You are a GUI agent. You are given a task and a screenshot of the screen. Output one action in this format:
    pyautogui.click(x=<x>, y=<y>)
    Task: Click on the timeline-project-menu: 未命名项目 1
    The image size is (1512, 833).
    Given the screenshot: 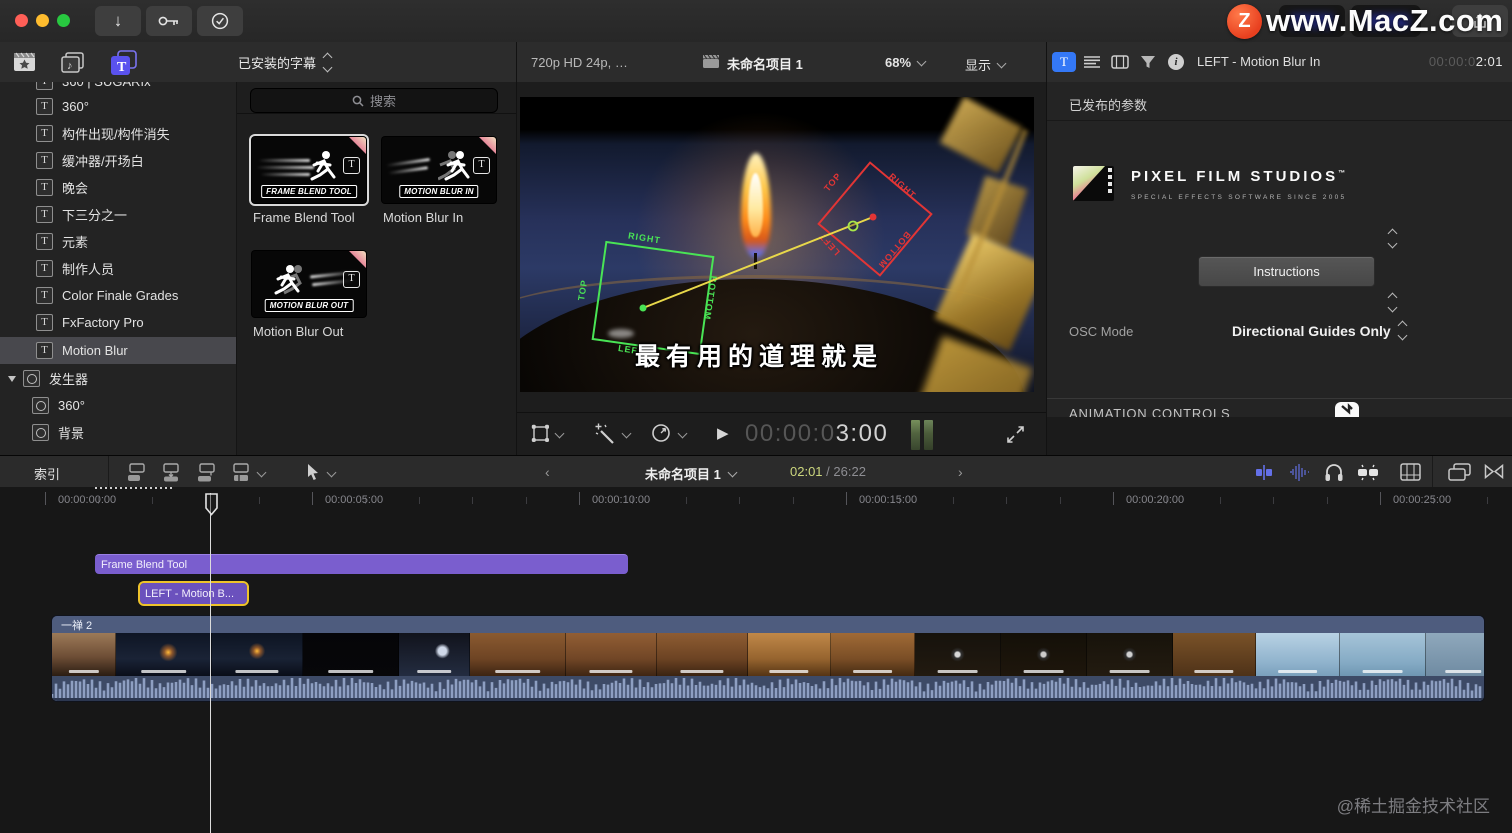 What is the action you would take?
    pyautogui.click(x=691, y=473)
    